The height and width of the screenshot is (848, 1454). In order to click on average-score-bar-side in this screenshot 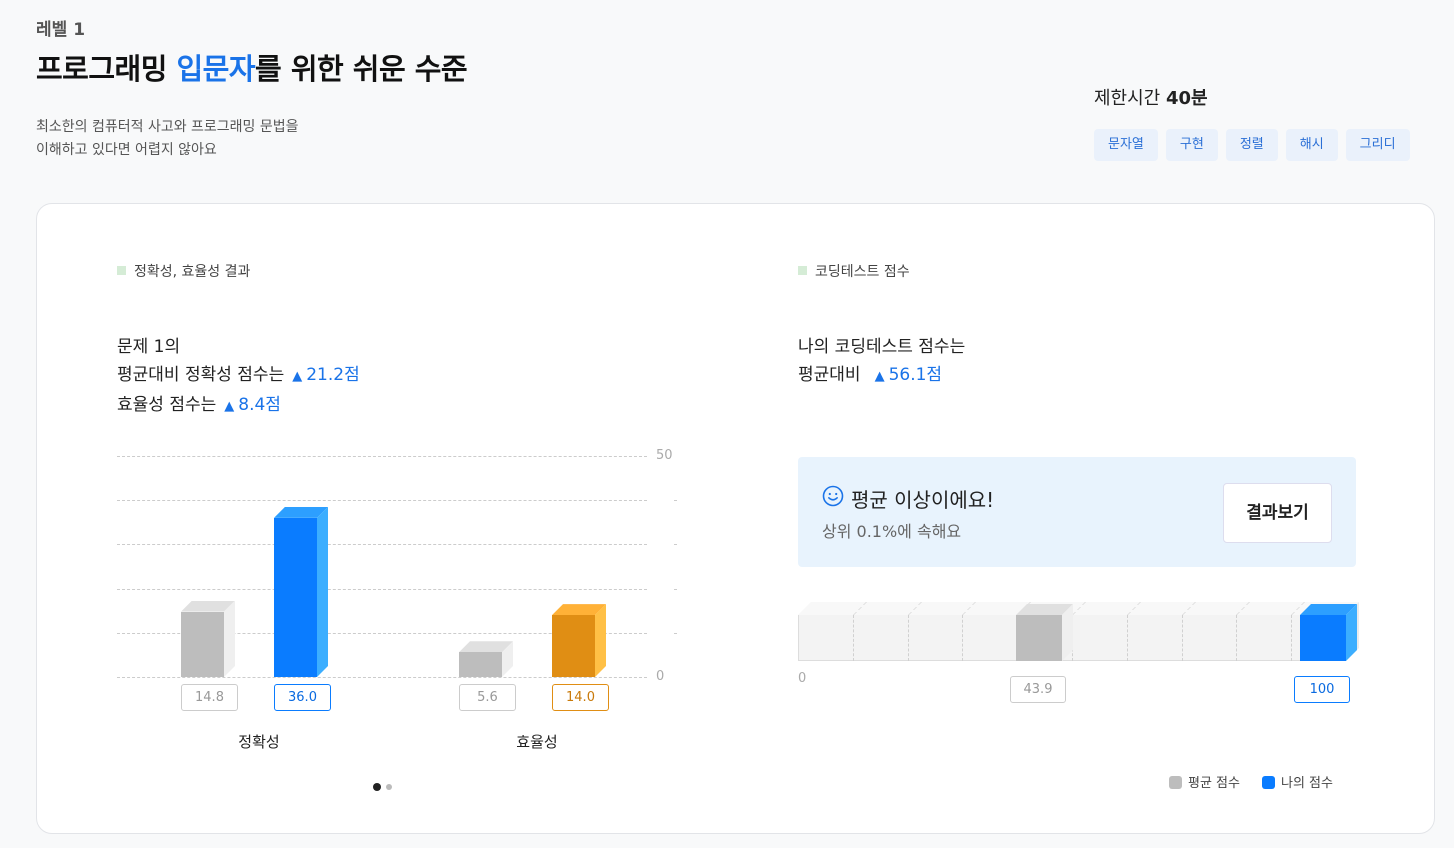, I will do `click(229, 638)`.